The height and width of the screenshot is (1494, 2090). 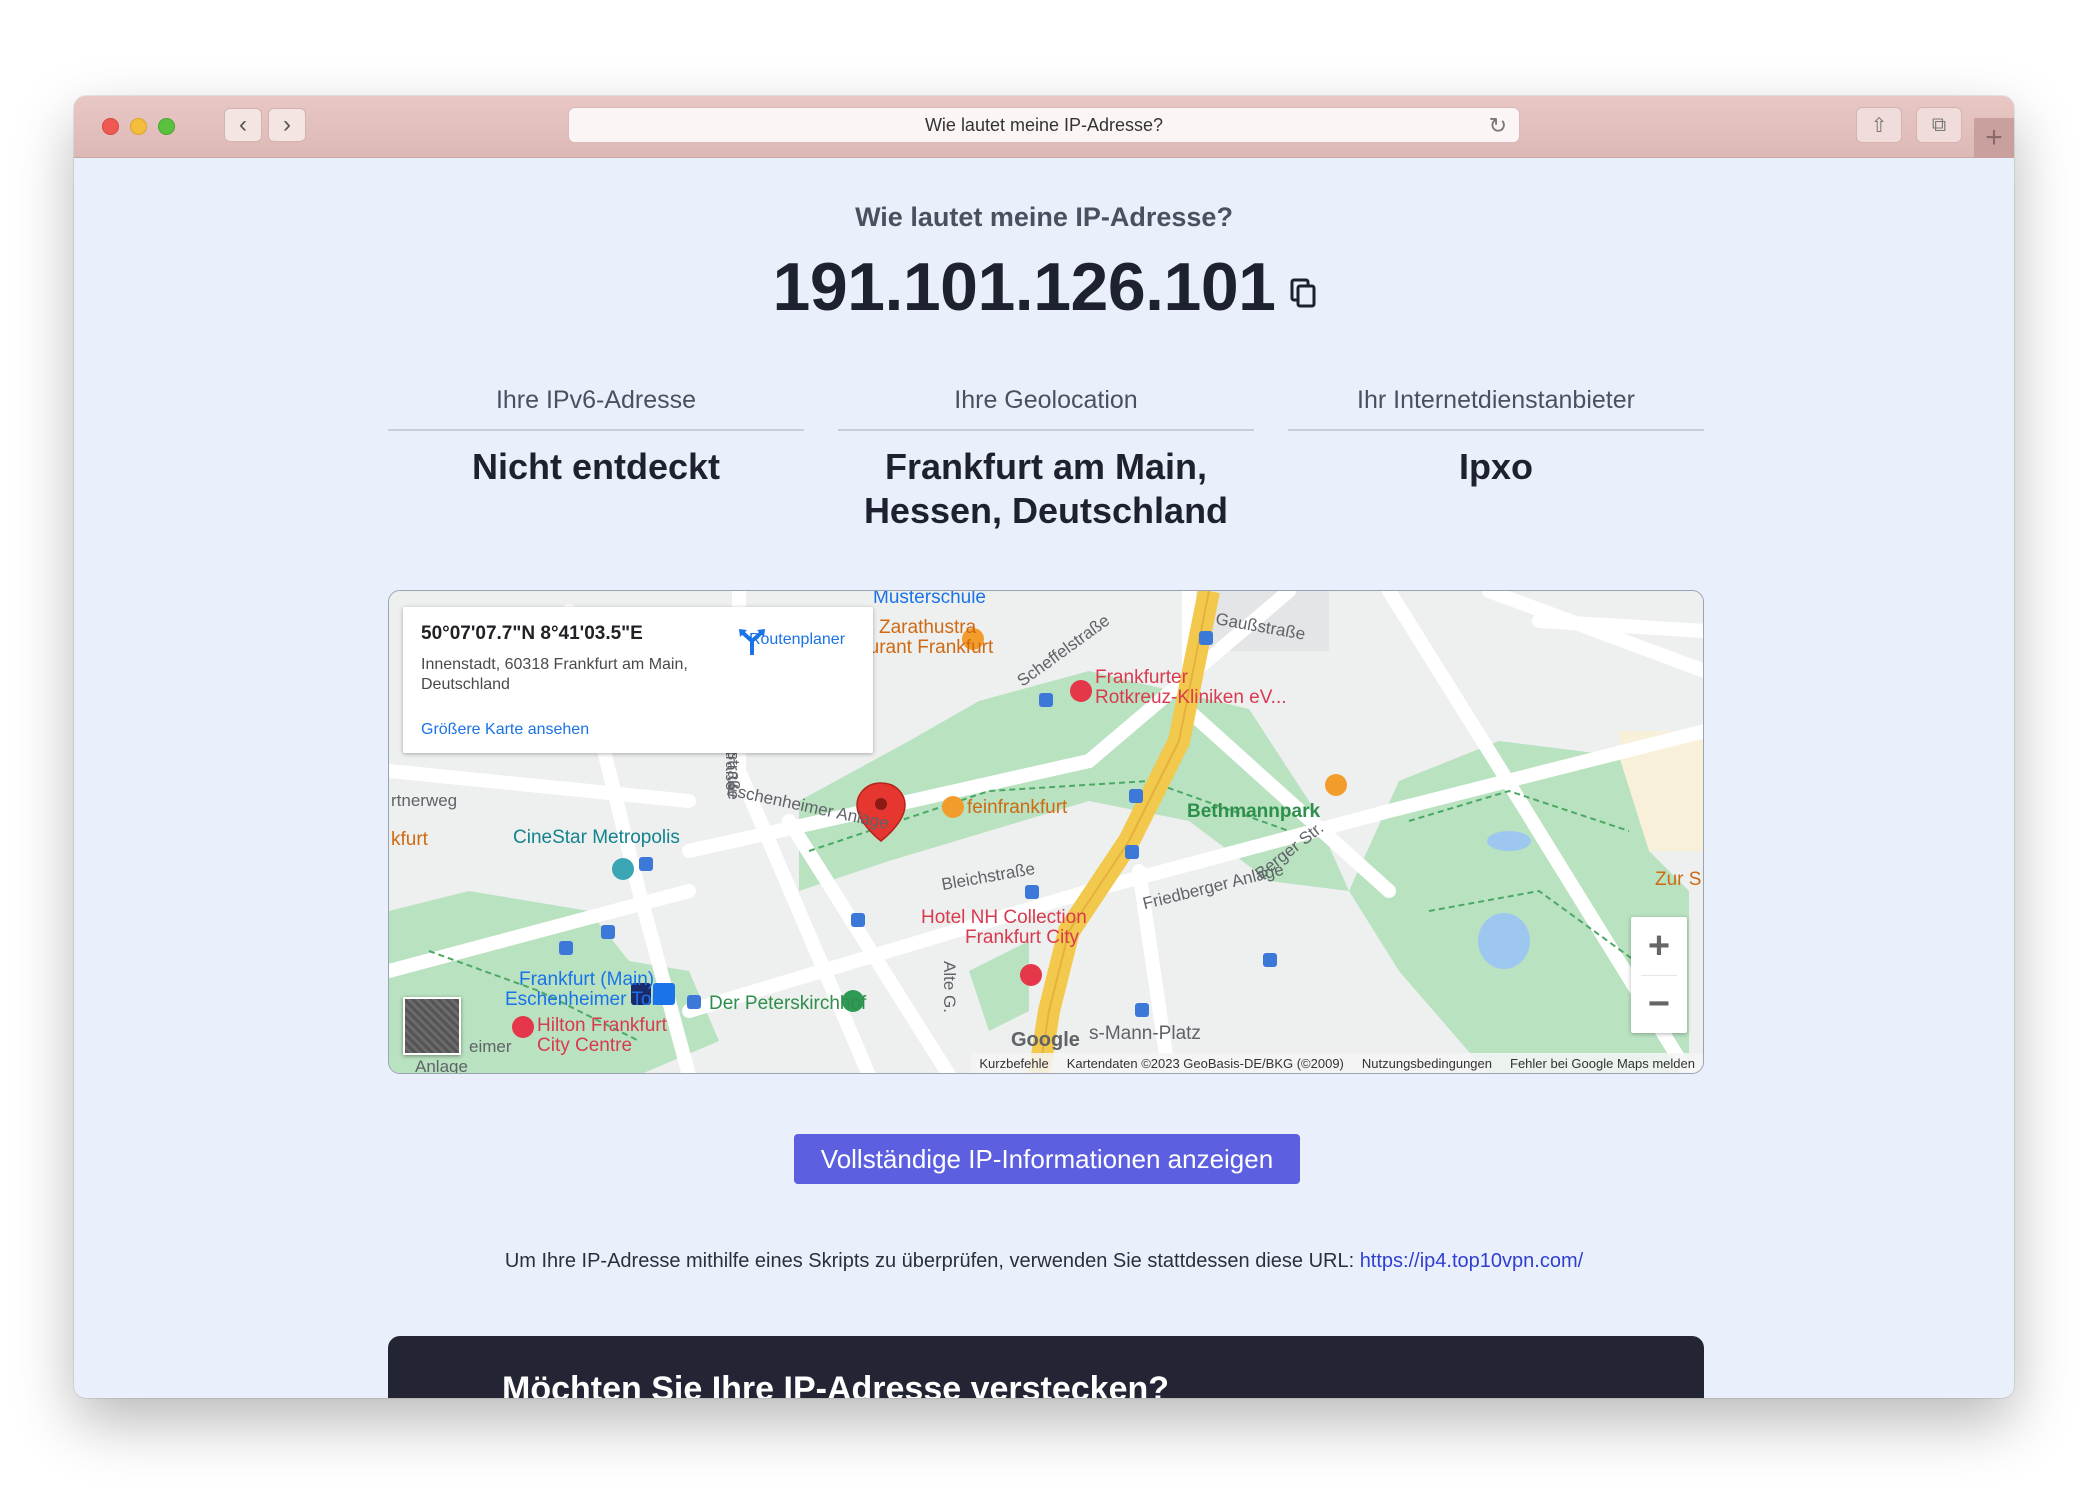 I want to click on geolocation-line-1: Frankfurt am Main,, so click(x=1046, y=466).